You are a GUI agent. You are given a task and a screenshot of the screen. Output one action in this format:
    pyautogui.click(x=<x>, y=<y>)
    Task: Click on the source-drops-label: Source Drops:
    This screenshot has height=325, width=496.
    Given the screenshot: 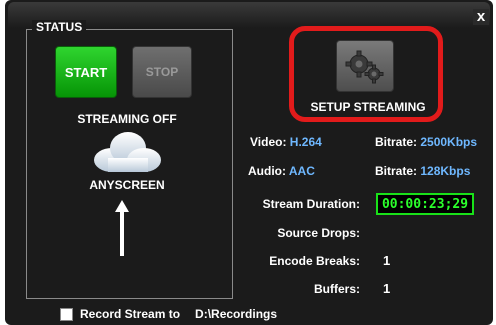 What is the action you would take?
    pyautogui.click(x=318, y=233)
    